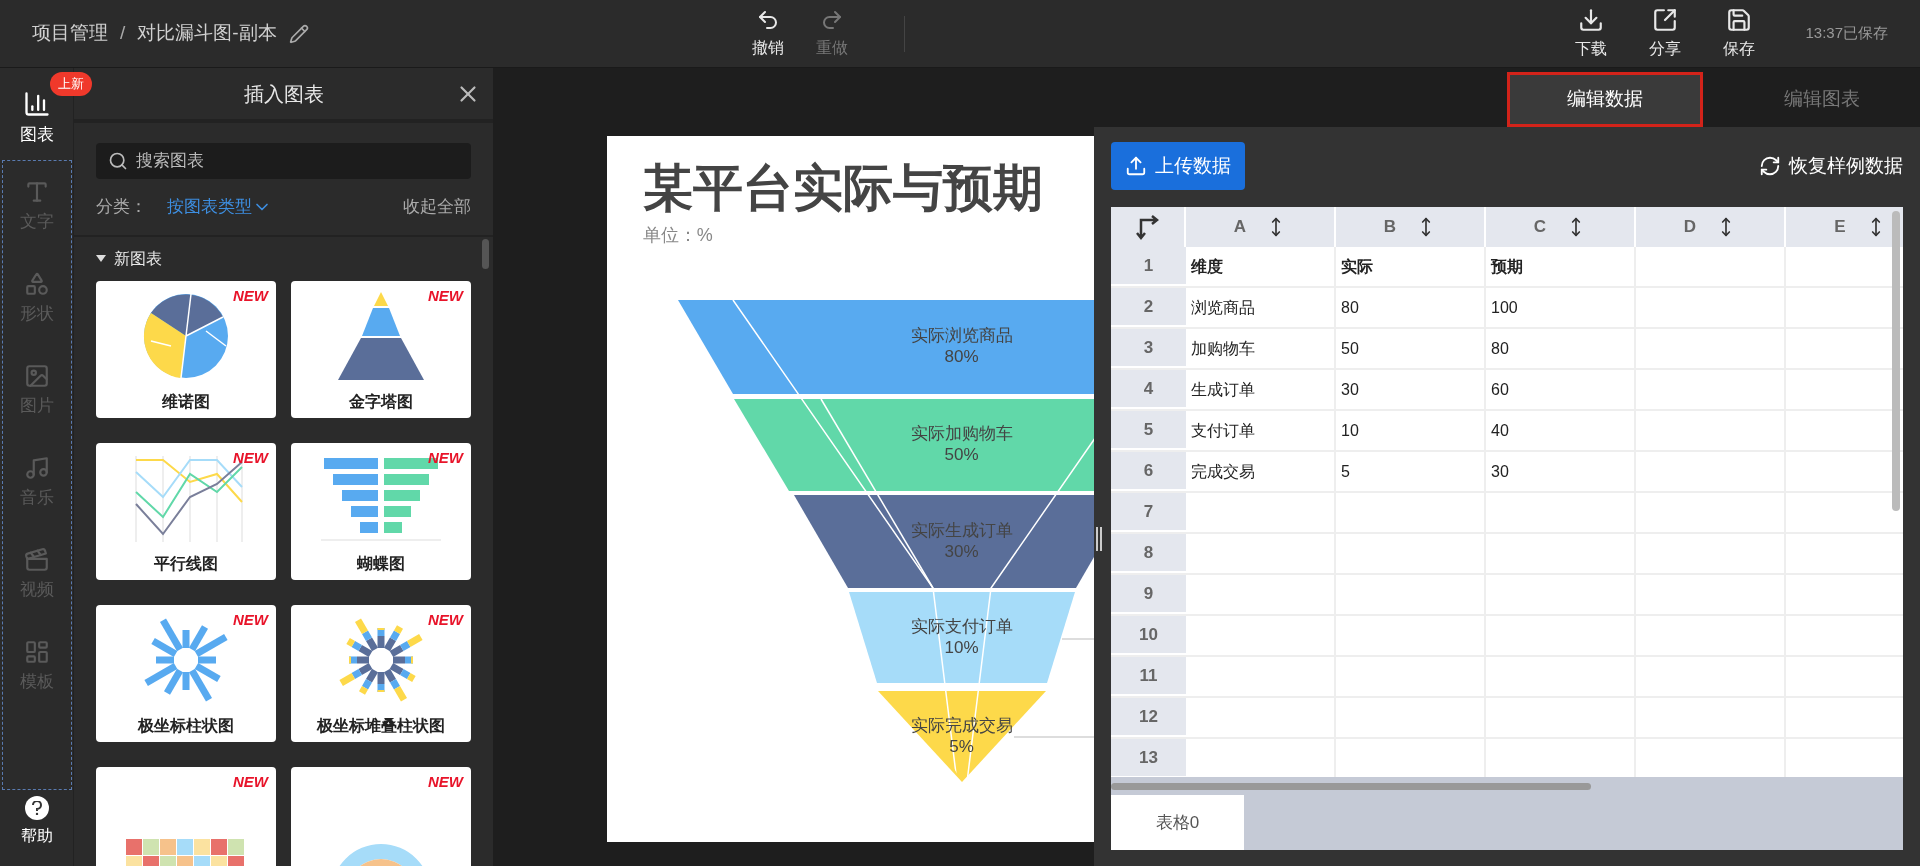  What do you see at coordinates (70, 33) in the screenshot?
I see `breadcrumb-link: 项目管理` at bounding box center [70, 33].